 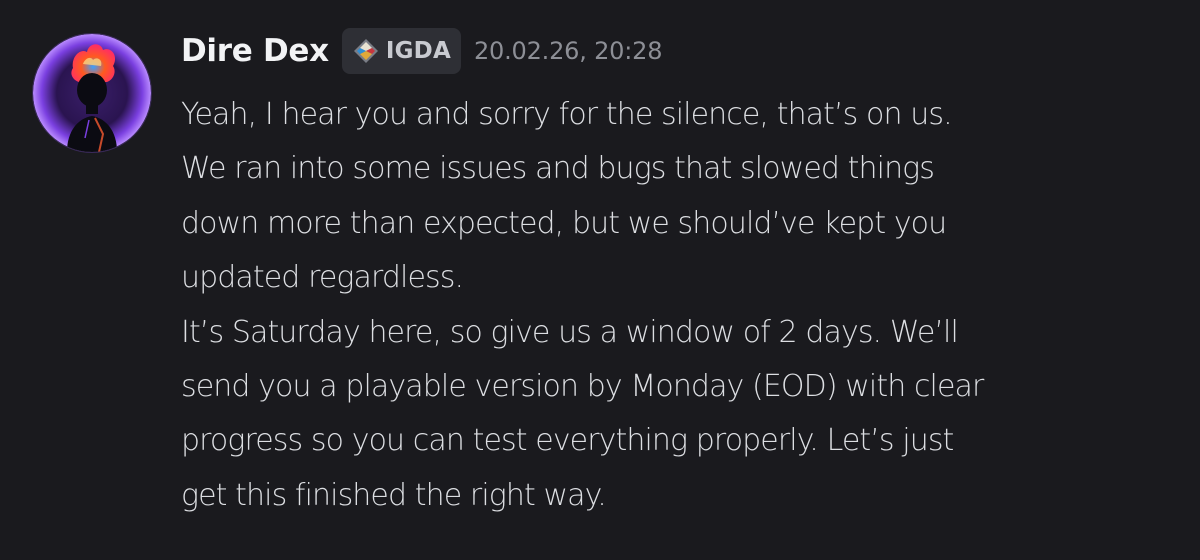 I want to click on guild-tag-label: IGDA, so click(x=418, y=51).